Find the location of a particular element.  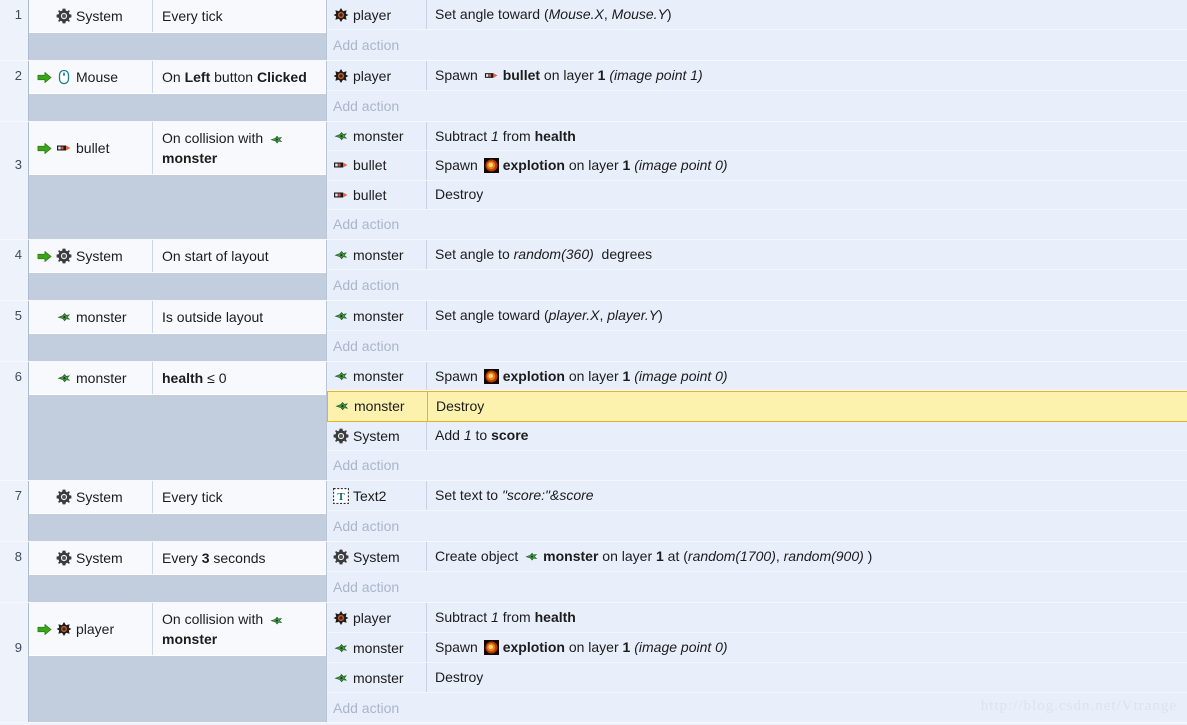

action-text: Set angle toward (player.X, player.Y) is located at coordinates (807, 315).